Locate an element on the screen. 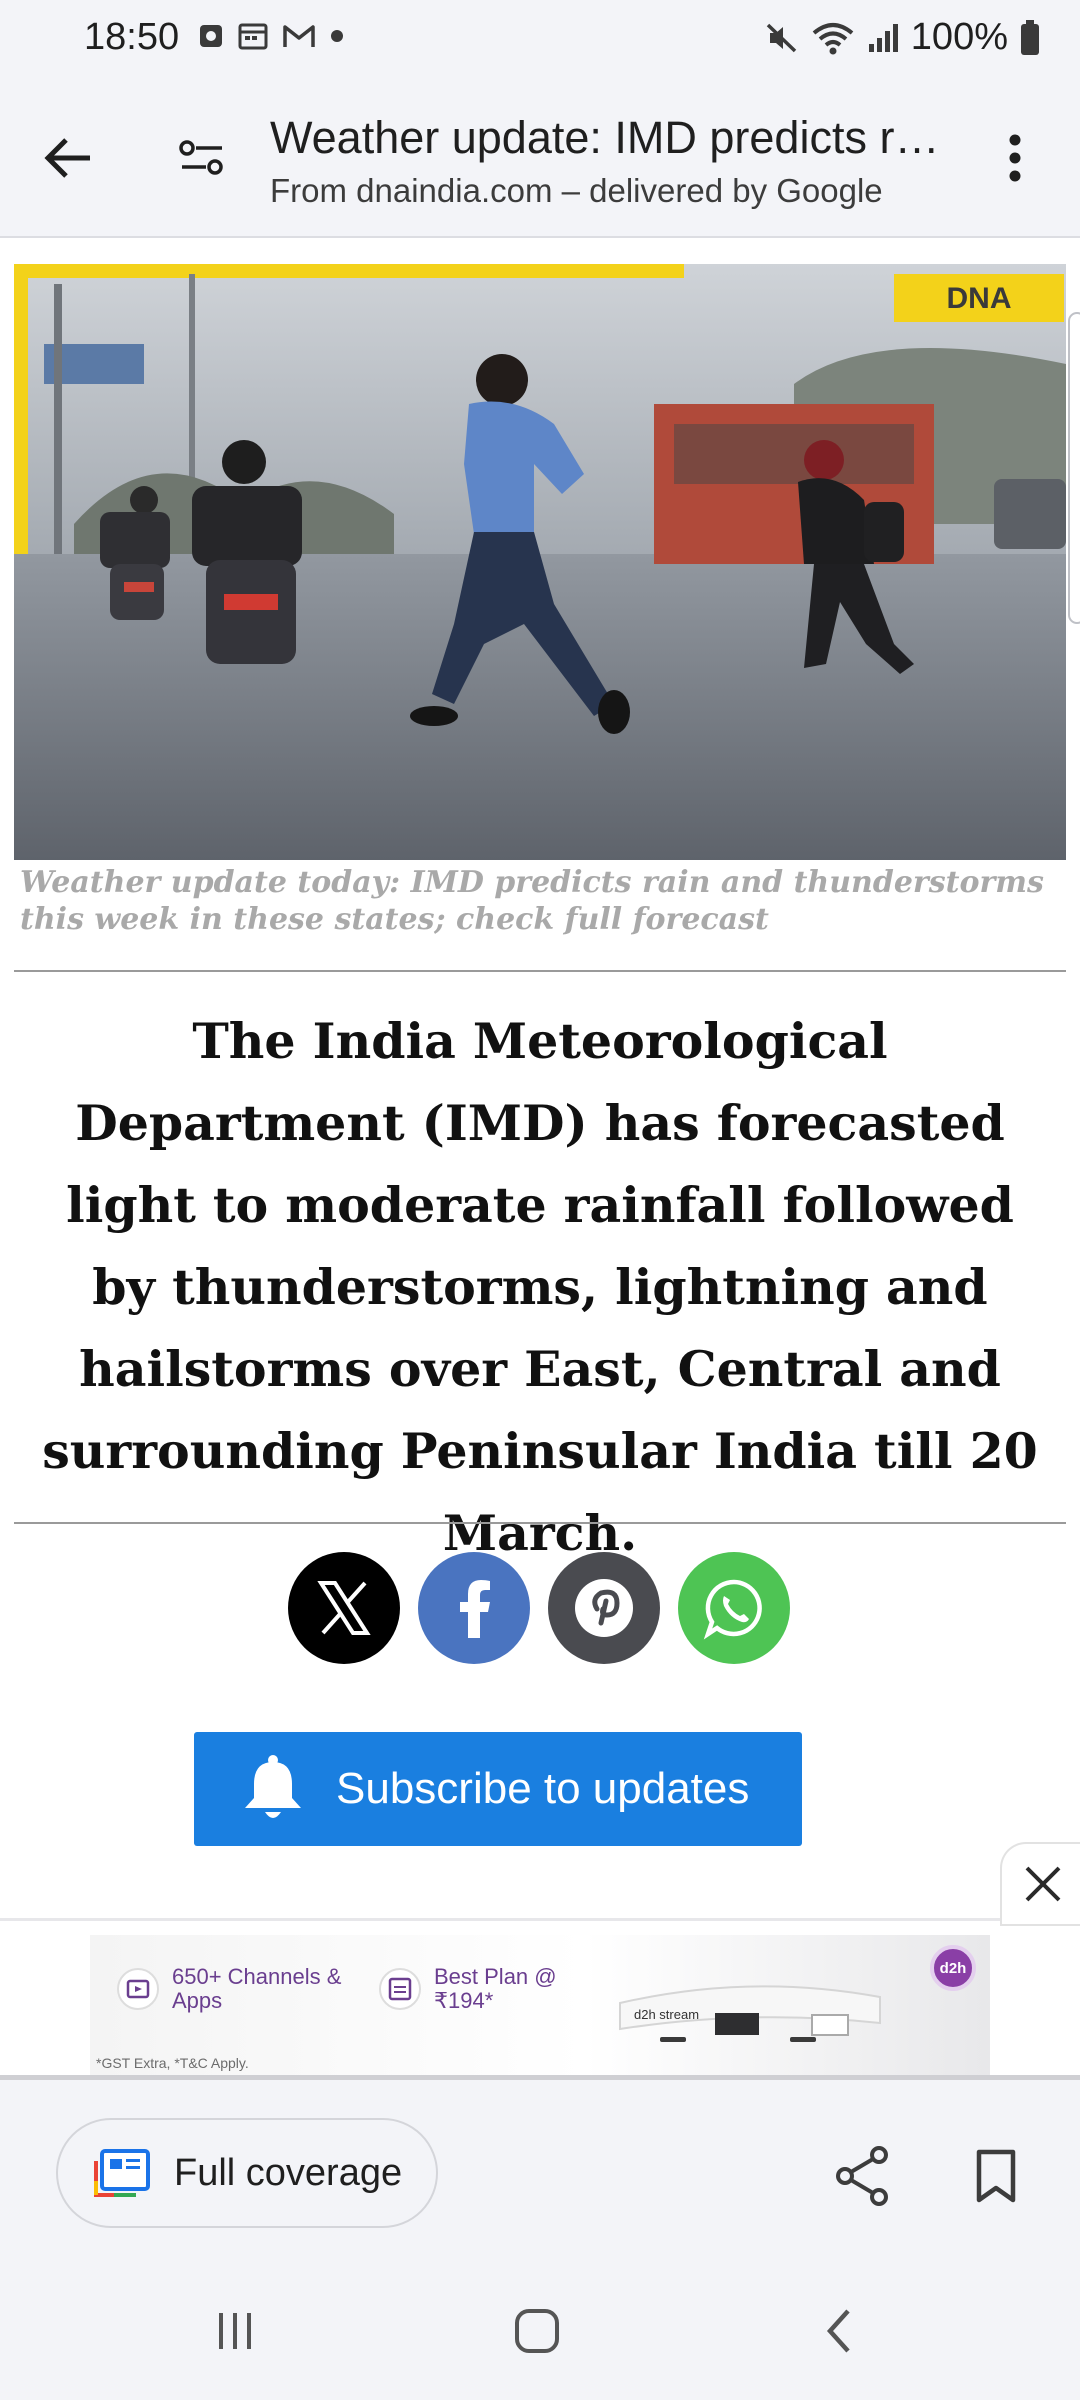 The height and width of the screenshot is (2400, 1080). ad-device-brand: d2h stream is located at coordinates (667, 2014).